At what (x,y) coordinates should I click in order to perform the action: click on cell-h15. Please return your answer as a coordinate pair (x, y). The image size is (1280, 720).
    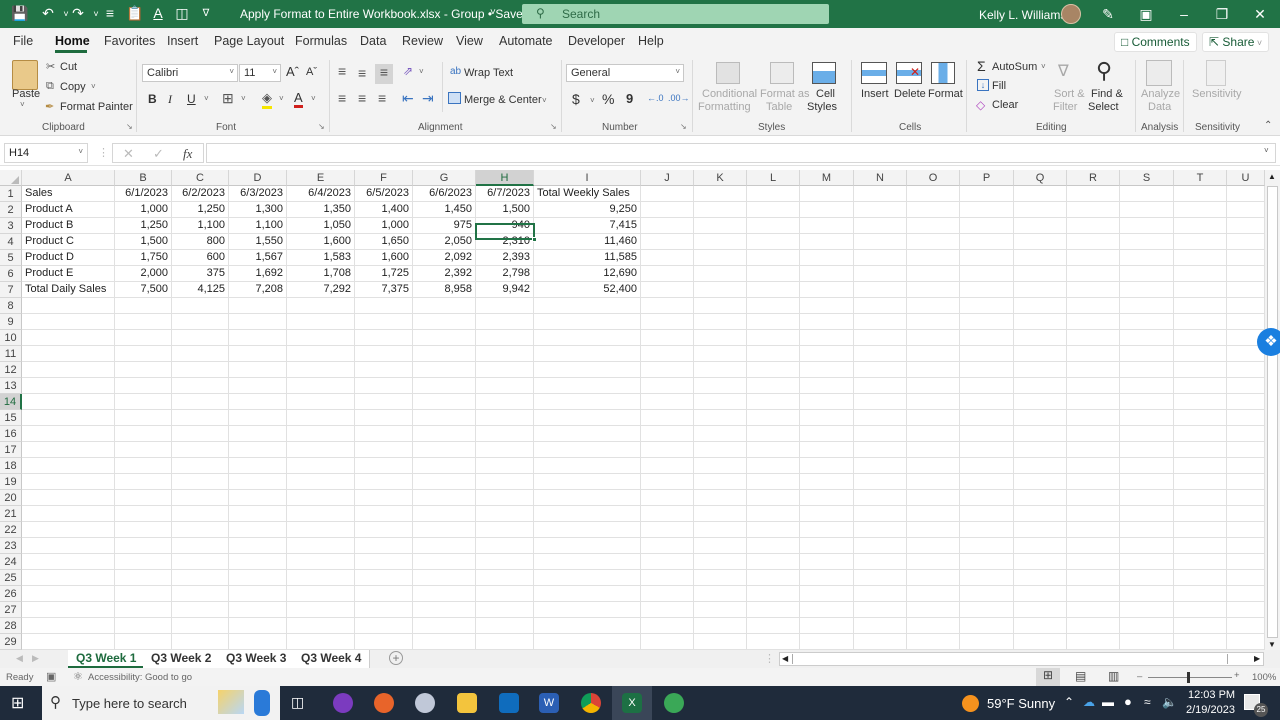
    Looking at the image, I should click on (505, 418).